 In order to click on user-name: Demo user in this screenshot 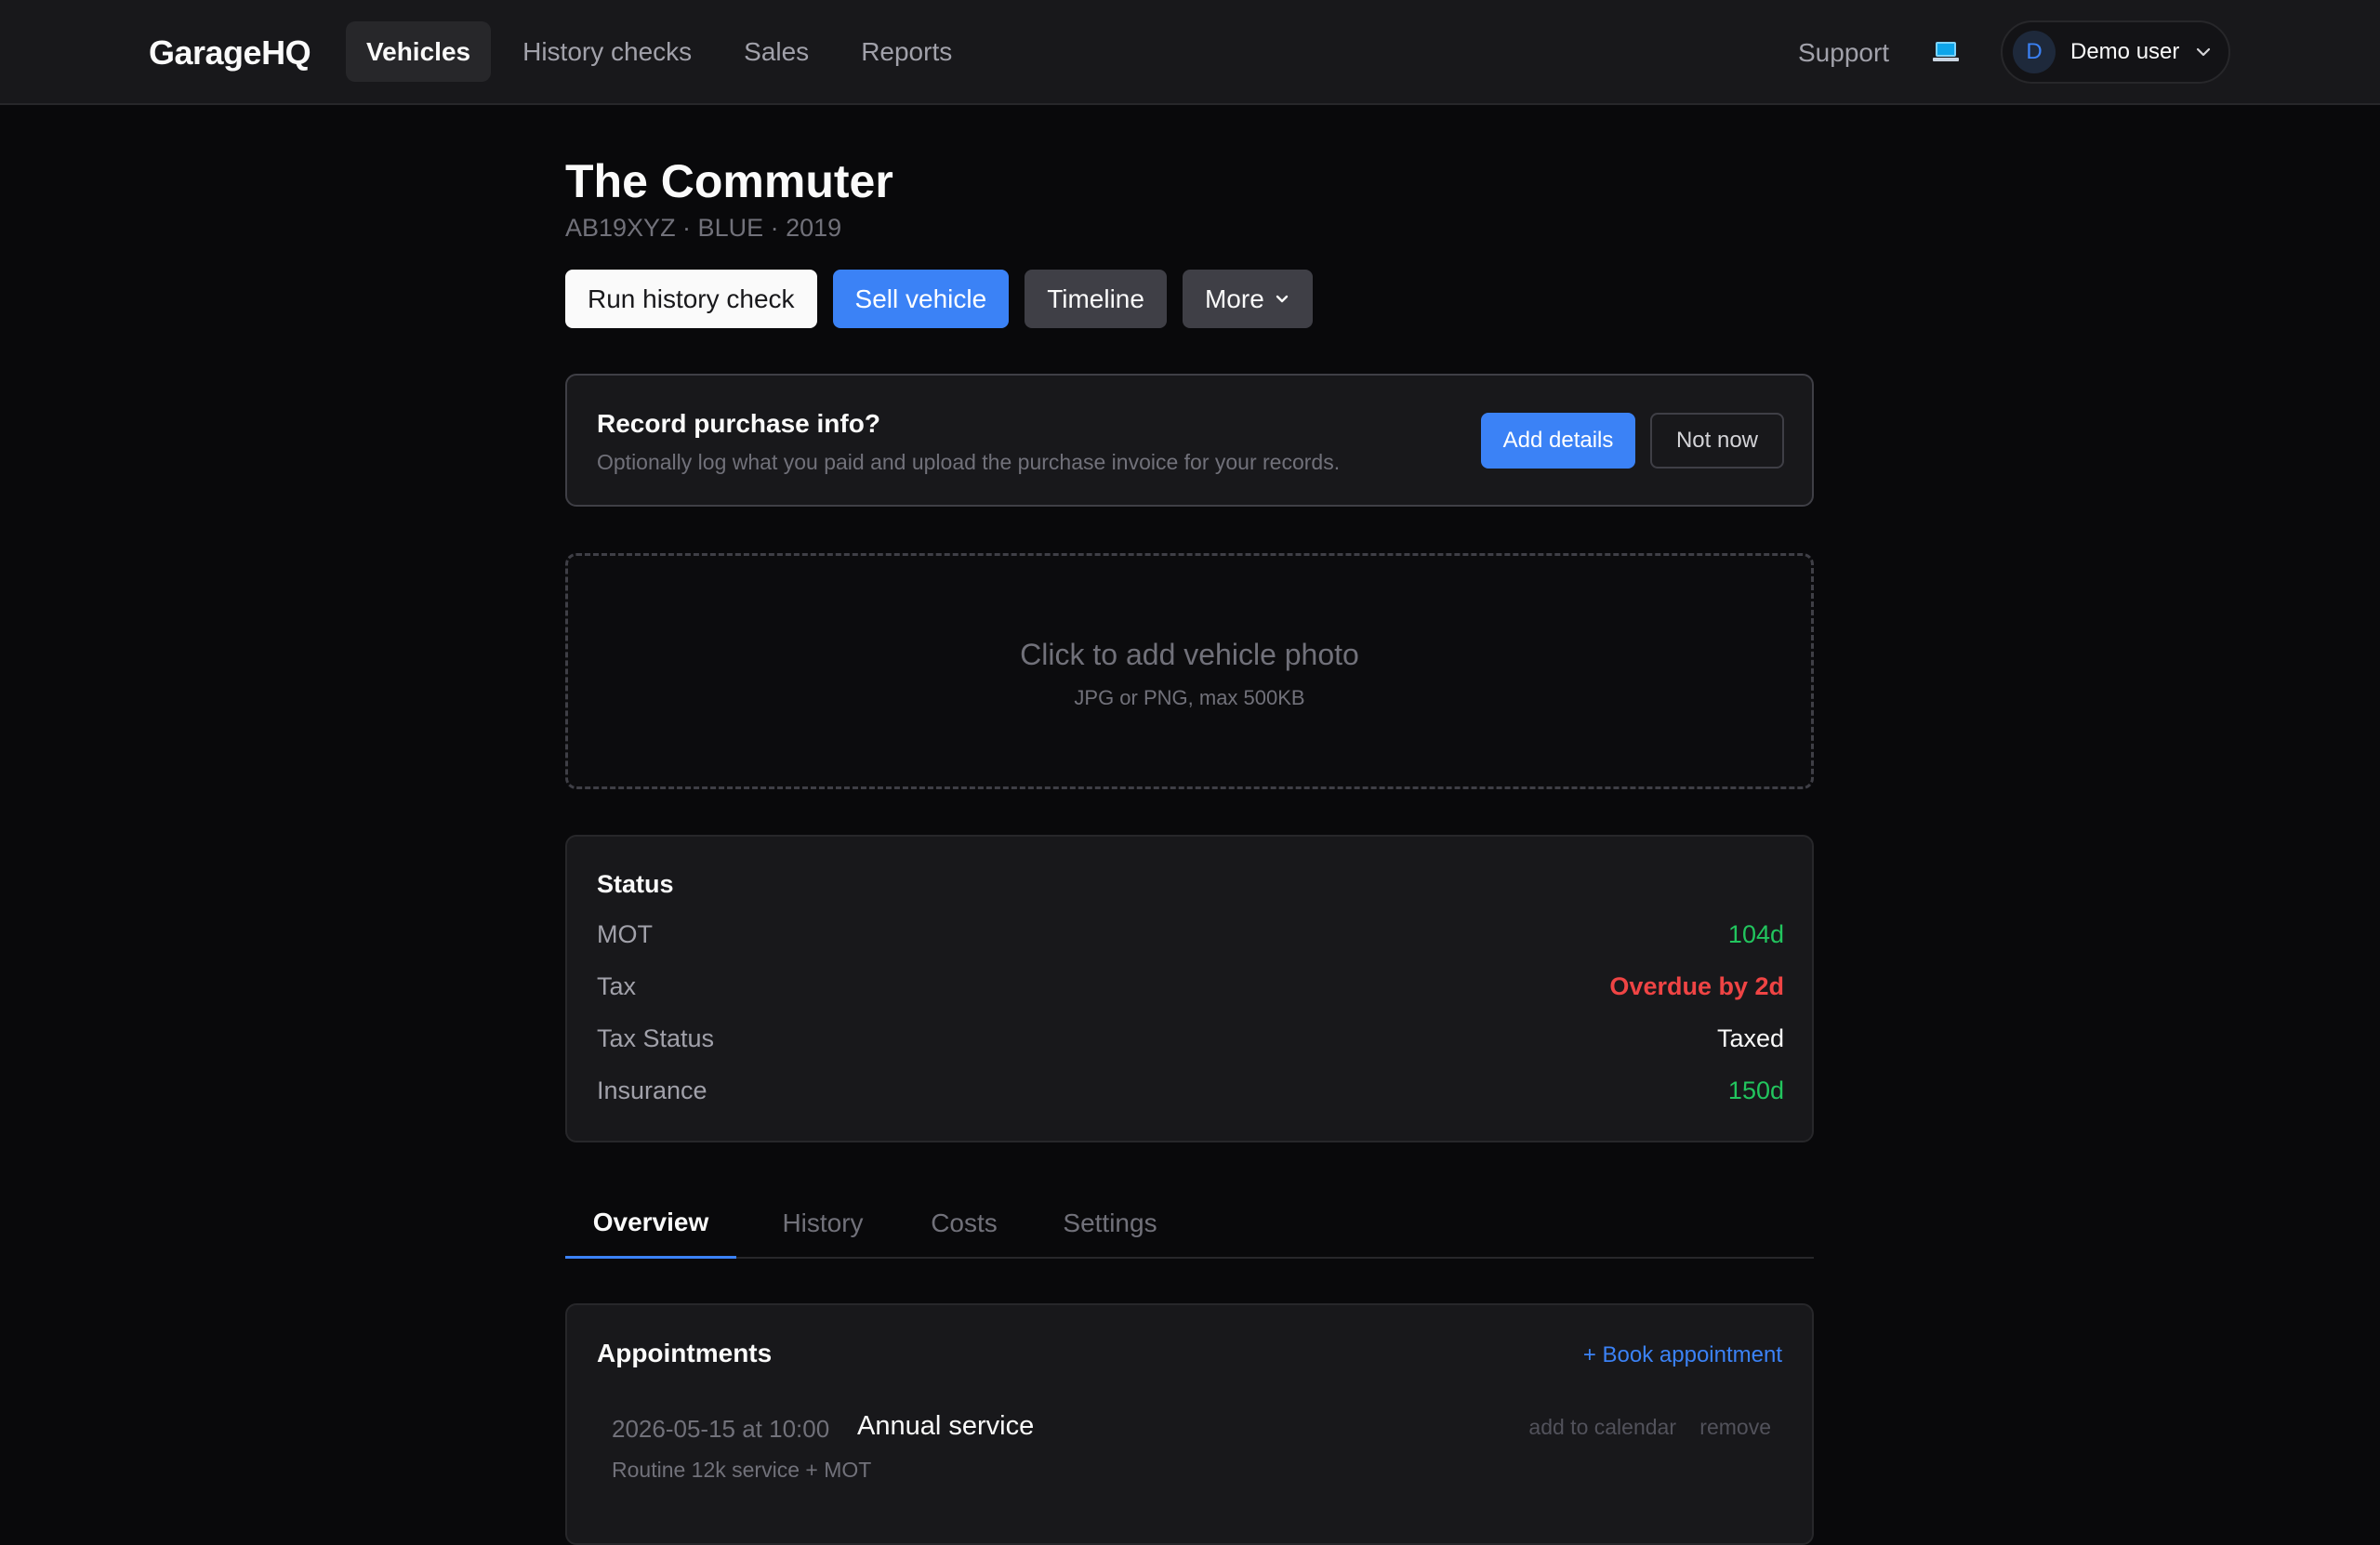, I will do `click(2125, 52)`.